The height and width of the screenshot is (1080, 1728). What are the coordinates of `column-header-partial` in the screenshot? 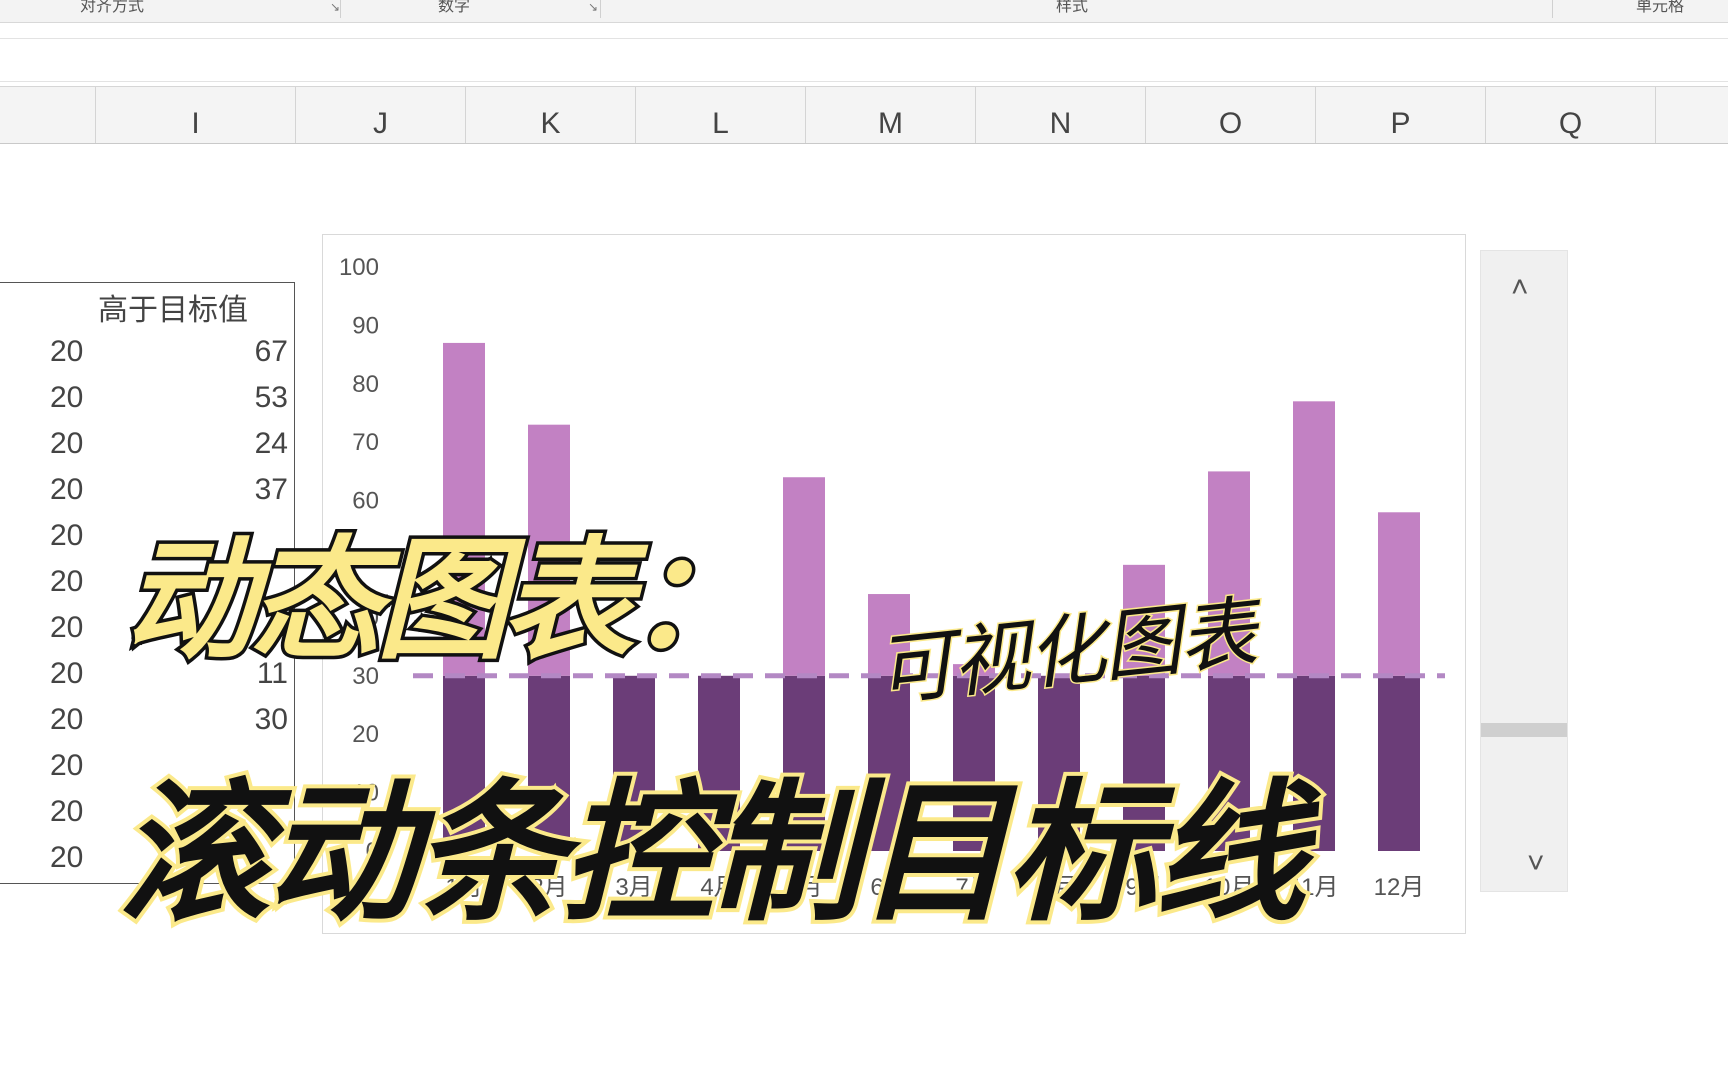 It's located at (48, 115).